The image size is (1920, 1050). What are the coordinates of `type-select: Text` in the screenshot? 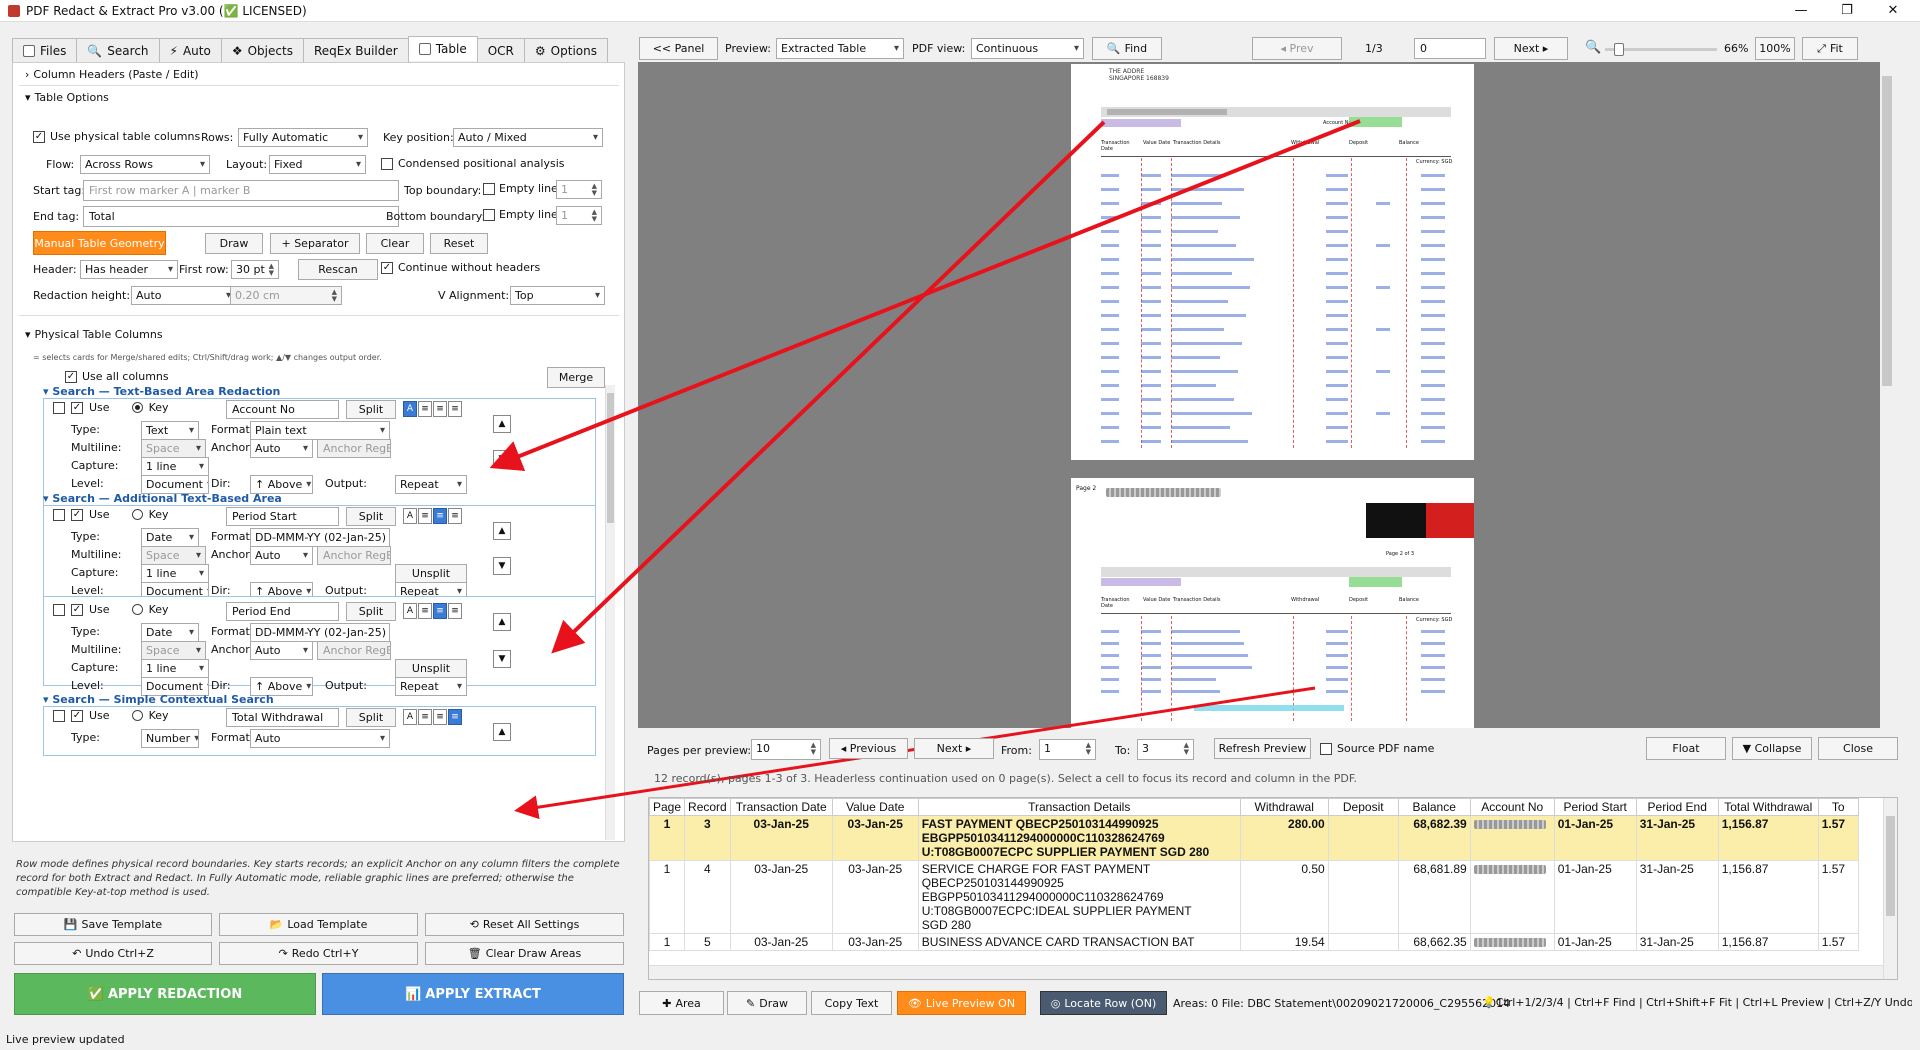 It's located at (170, 430).